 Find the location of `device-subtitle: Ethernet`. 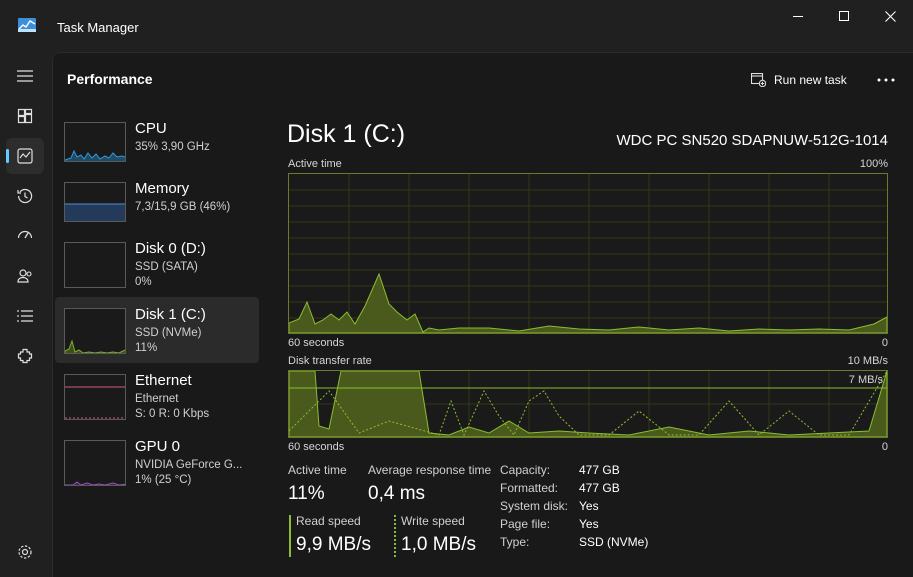

device-subtitle: Ethernet is located at coordinates (157, 399).